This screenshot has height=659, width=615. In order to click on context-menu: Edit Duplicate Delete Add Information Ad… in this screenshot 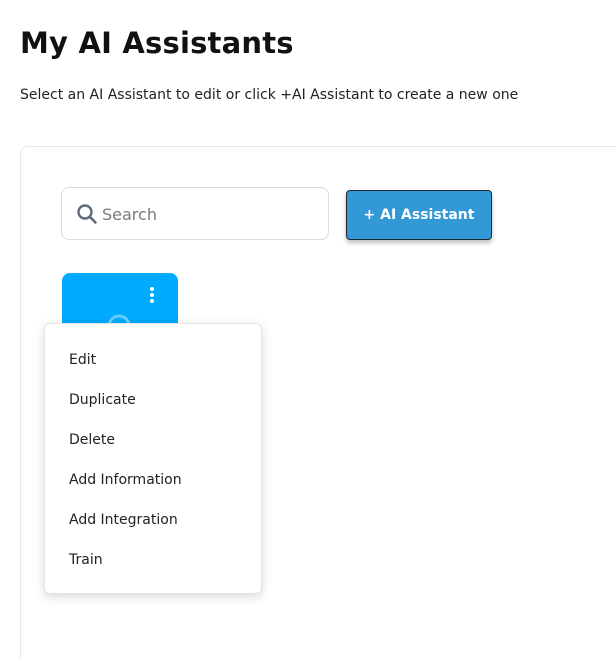, I will do `click(153, 458)`.